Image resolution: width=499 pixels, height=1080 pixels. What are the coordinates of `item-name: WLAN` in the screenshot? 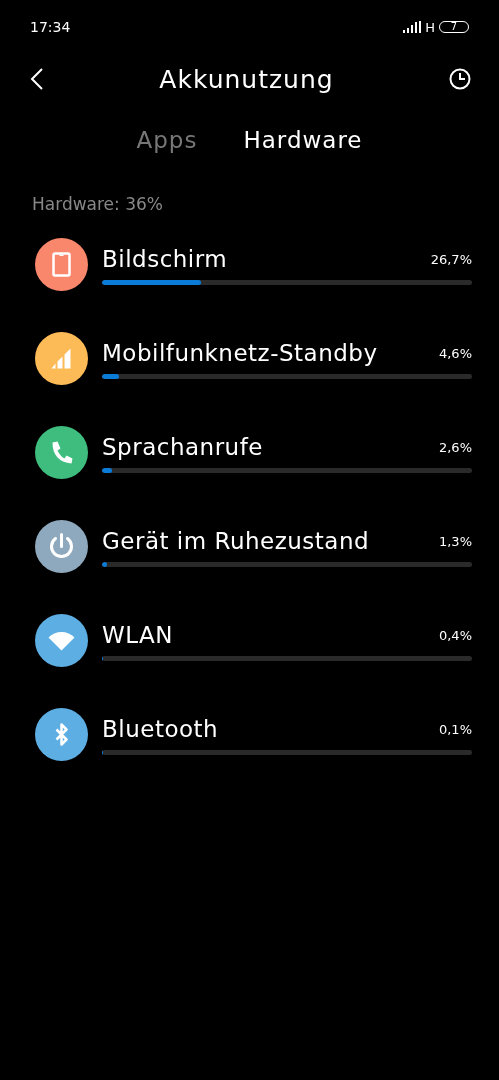 It's located at (138, 635).